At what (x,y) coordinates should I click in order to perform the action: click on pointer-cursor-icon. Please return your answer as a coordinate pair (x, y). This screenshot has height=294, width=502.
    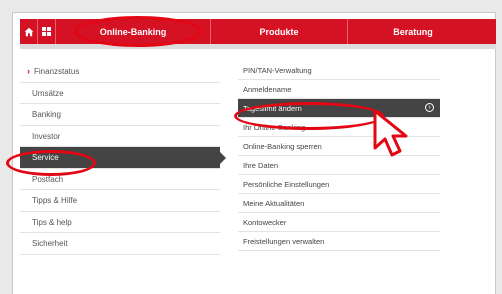
    Looking at the image, I should click on (396, 135).